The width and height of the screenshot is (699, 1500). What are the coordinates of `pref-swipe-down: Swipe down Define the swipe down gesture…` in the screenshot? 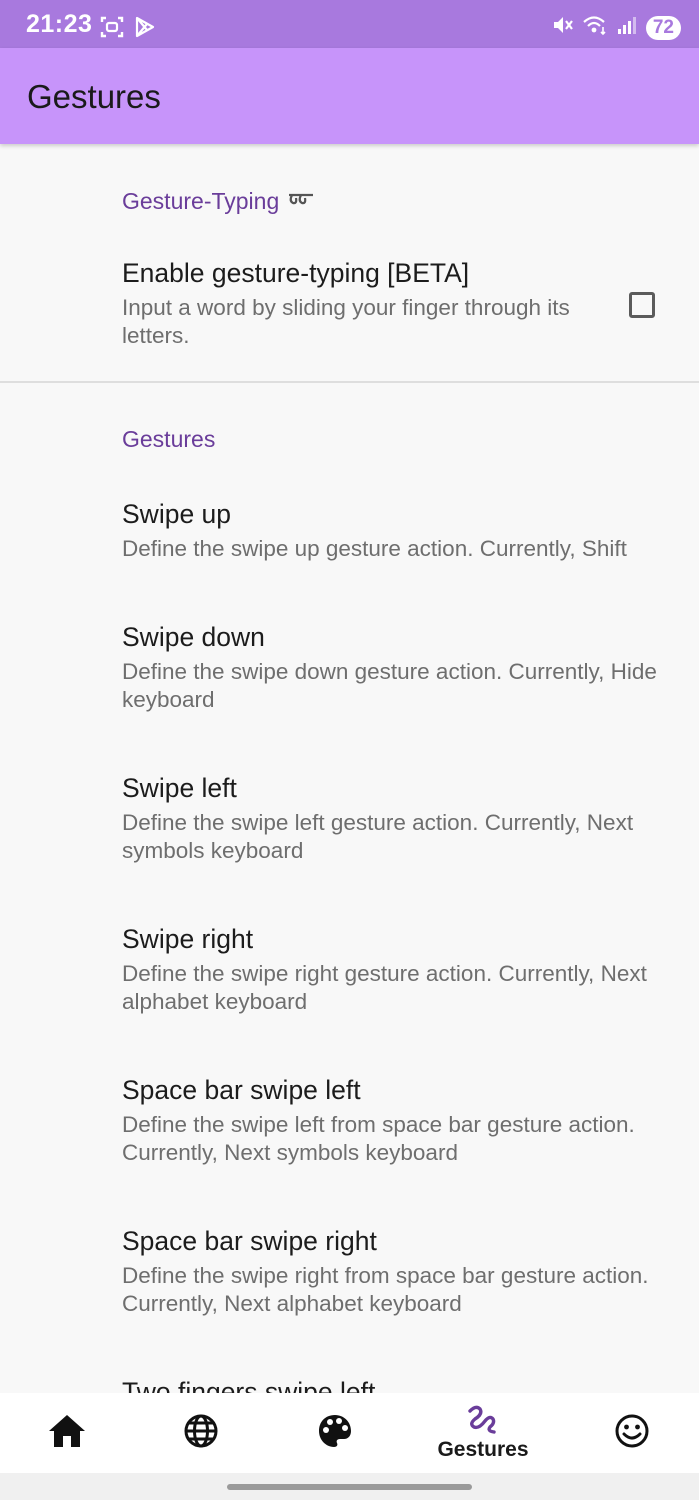 It's located at (349, 677).